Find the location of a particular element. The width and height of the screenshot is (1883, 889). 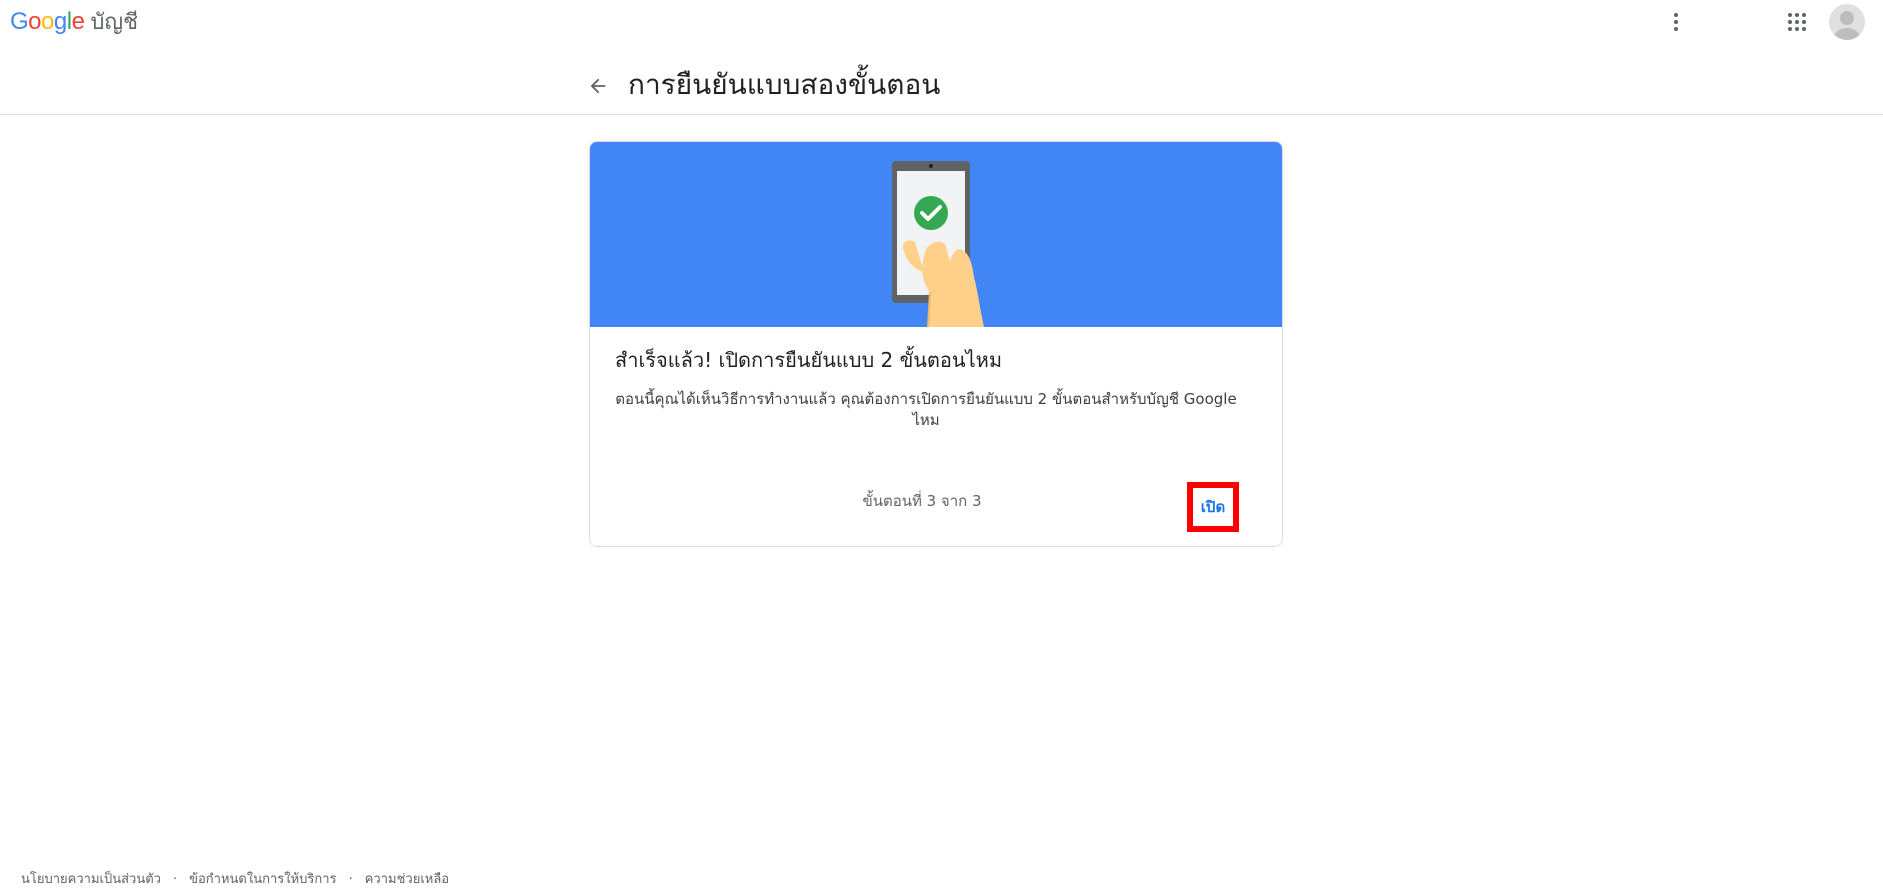

logo-letter: G is located at coordinates (19, 21).